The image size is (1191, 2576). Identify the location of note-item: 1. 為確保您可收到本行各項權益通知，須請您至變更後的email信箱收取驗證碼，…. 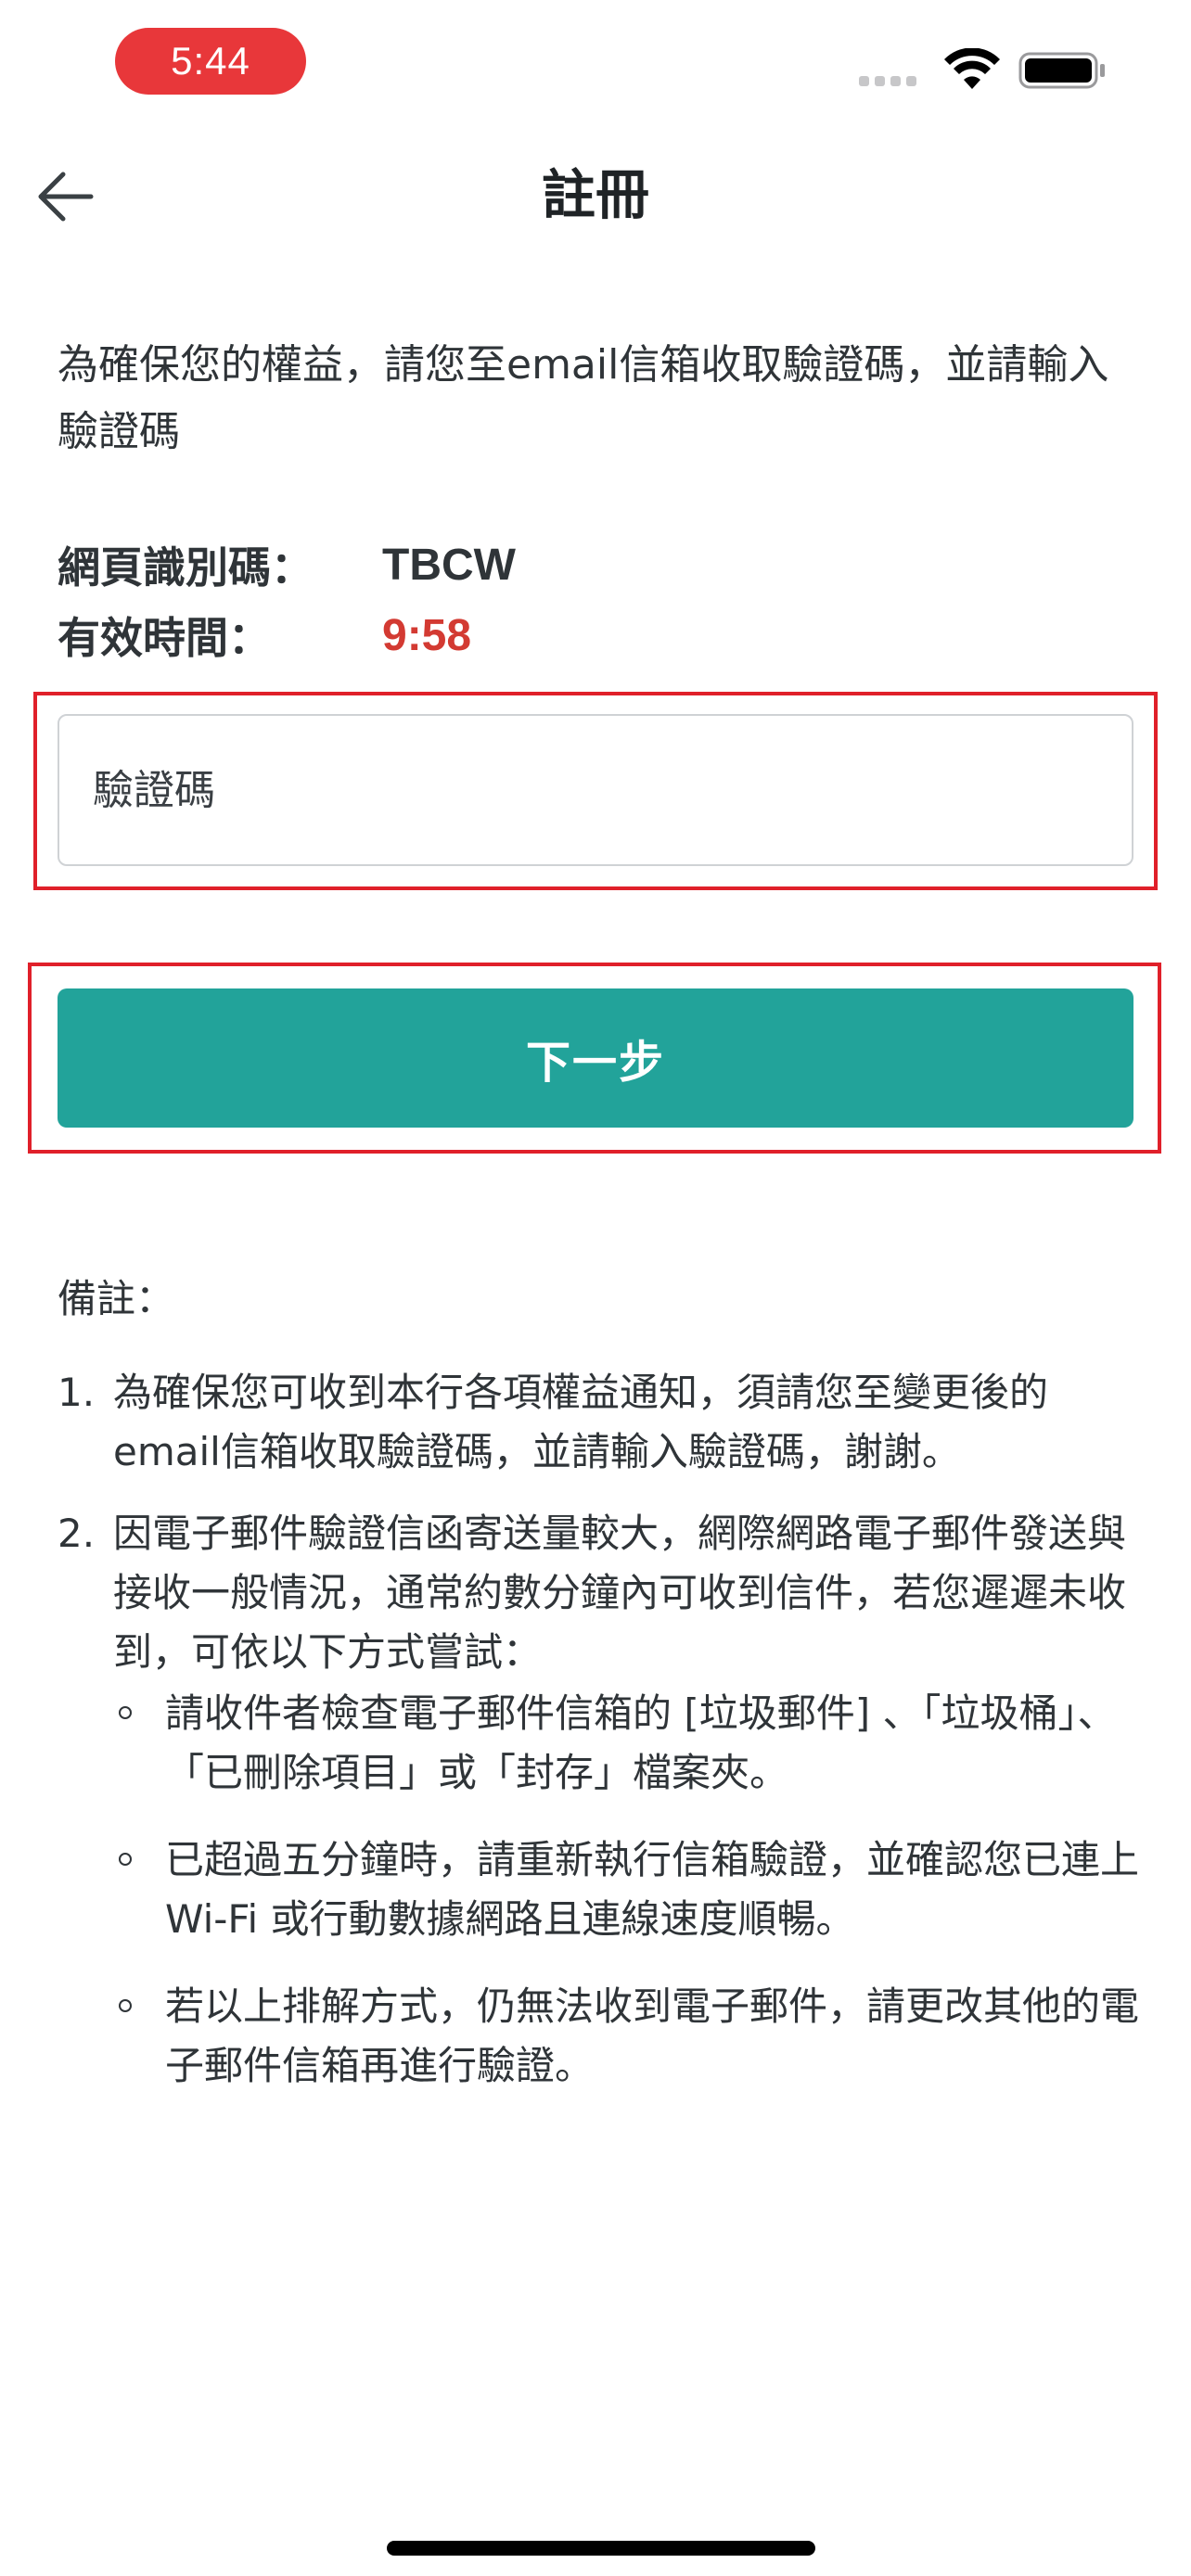
(605, 1423).